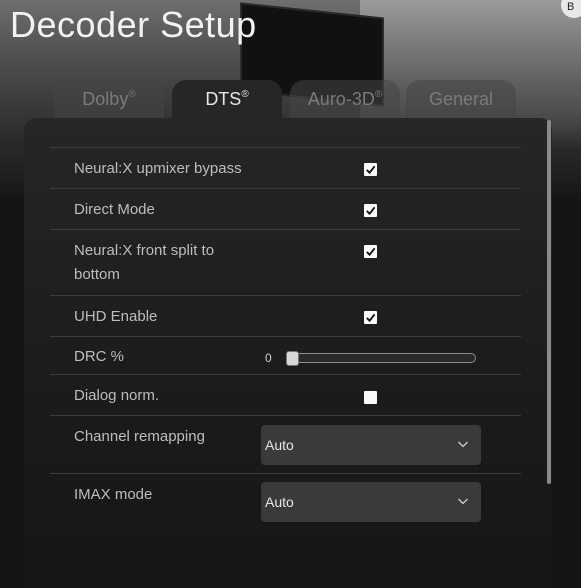 The height and width of the screenshot is (588, 581). Describe the element at coordinates (461, 99) in the screenshot. I see `tab-label: General` at that location.